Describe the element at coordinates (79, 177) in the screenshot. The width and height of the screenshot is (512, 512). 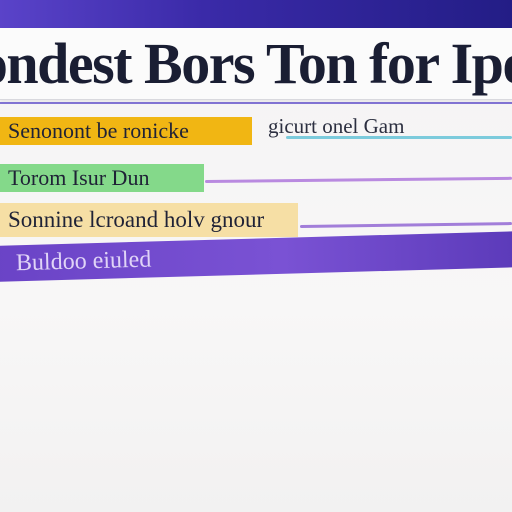
I see `list-item-label: Torom Isur Dun` at that location.